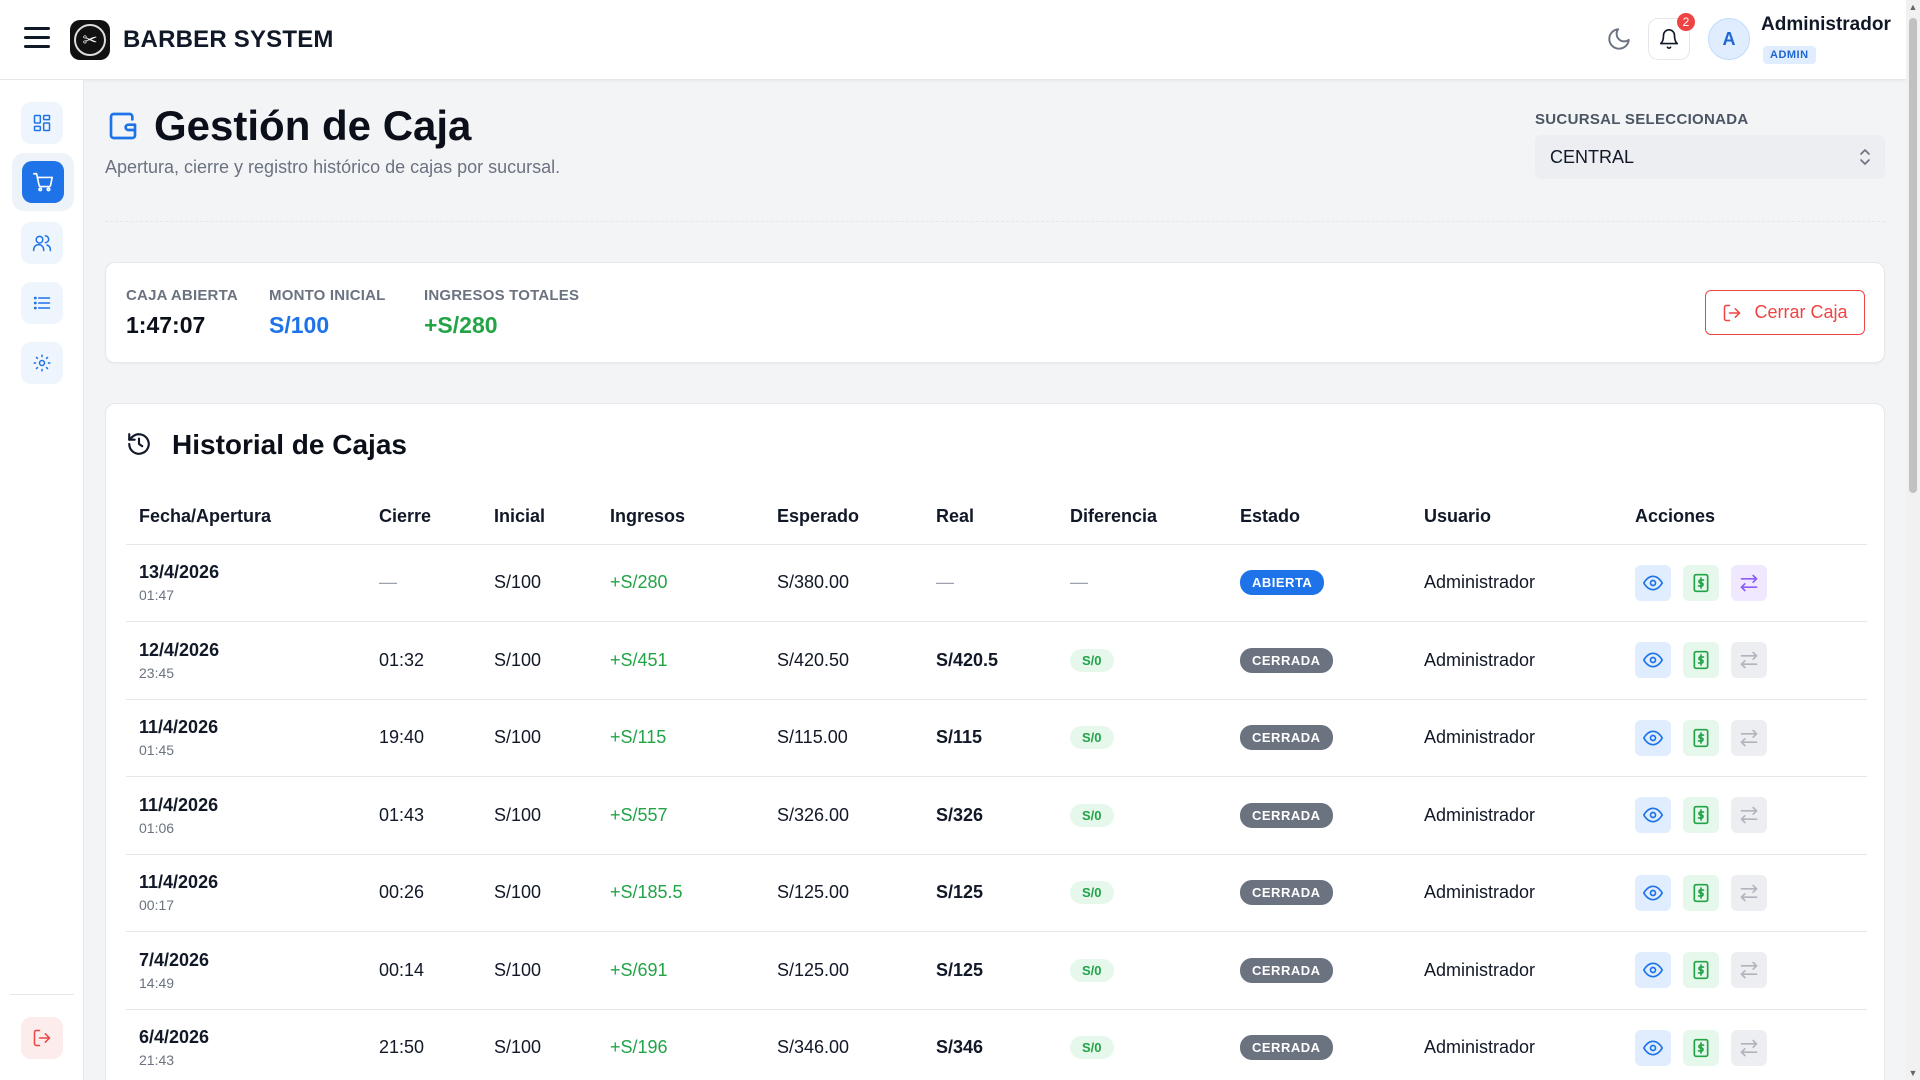  Describe the element at coordinates (42, 363) in the screenshot. I see `sidebar-item-settings` at that location.